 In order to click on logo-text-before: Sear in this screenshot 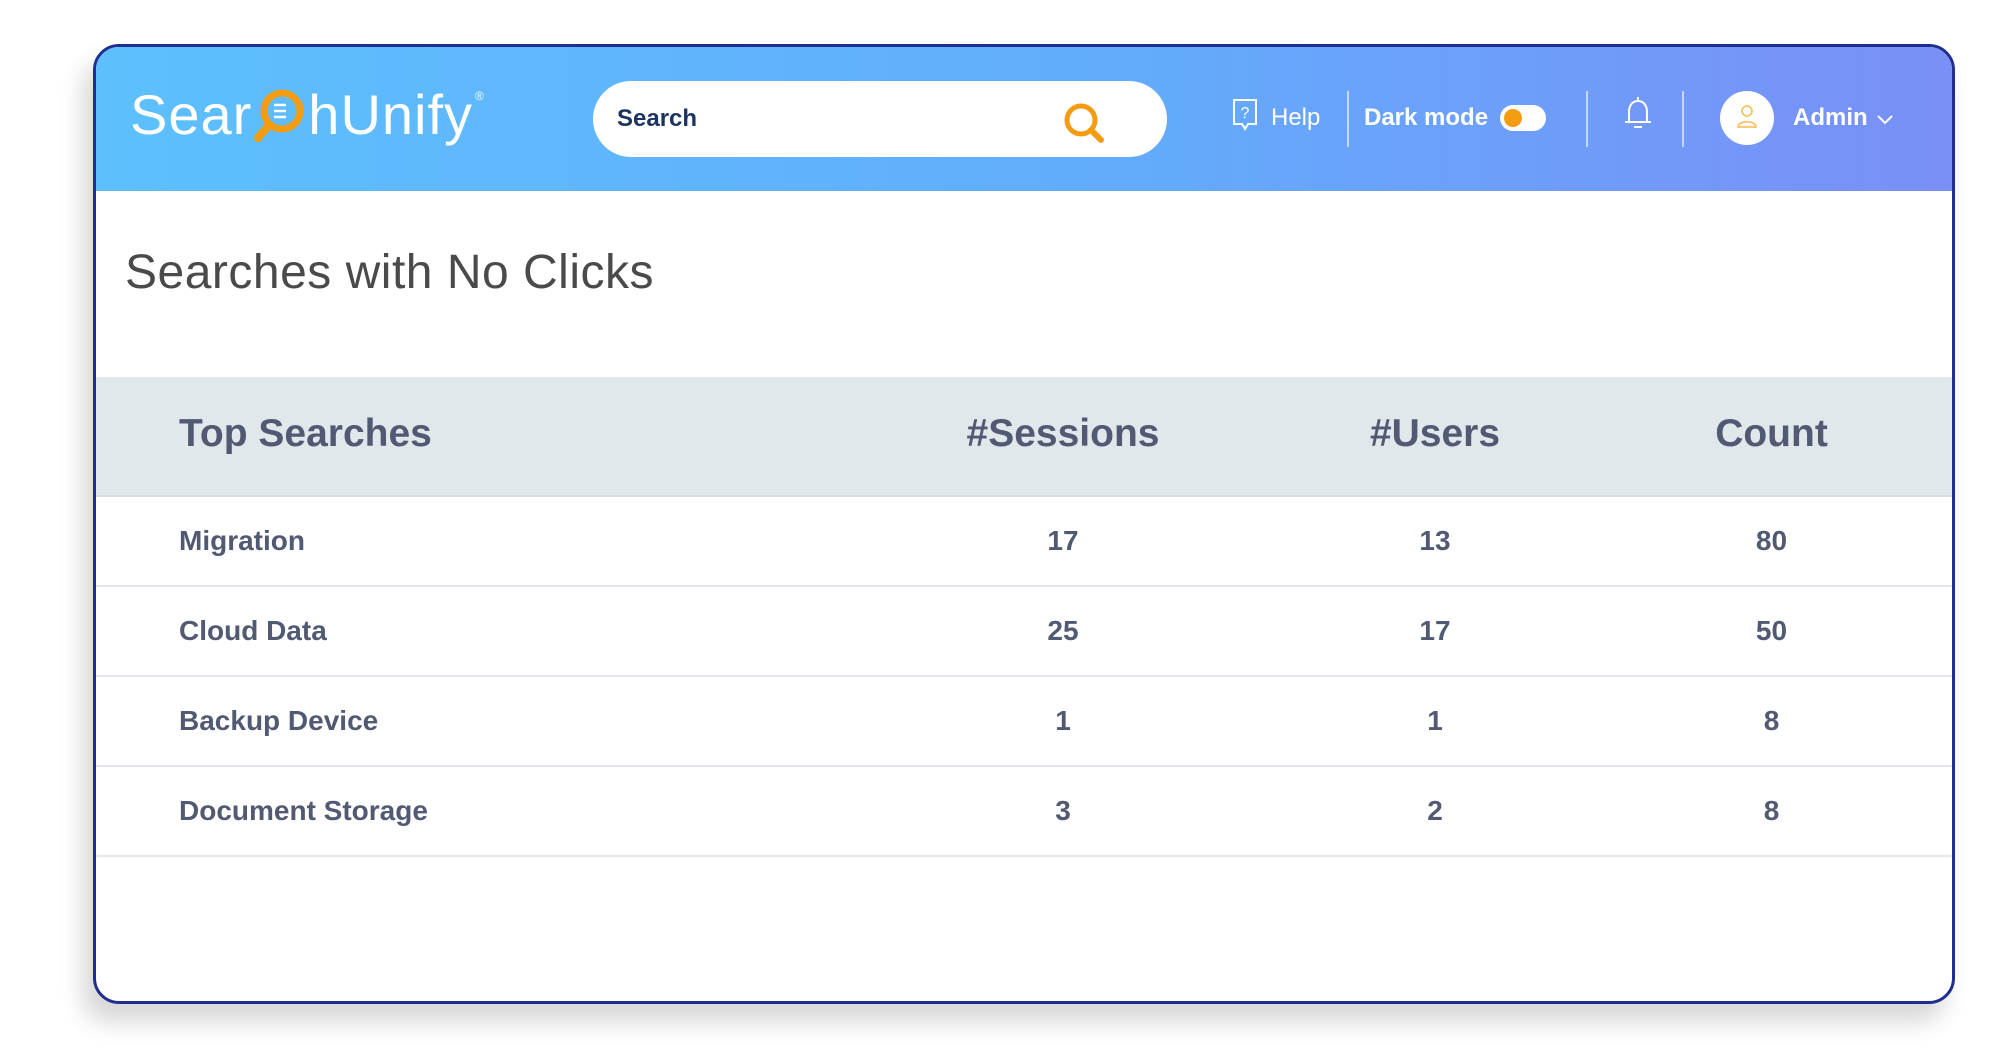, I will do `click(191, 114)`.